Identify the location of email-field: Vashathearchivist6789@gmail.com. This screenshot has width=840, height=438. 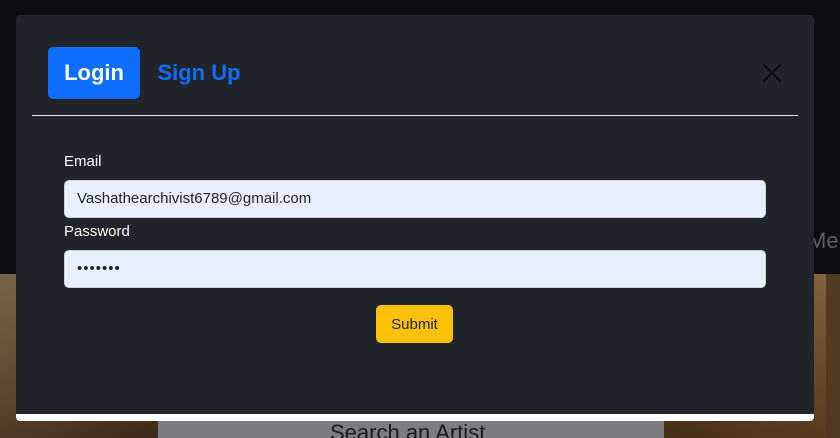
(415, 199).